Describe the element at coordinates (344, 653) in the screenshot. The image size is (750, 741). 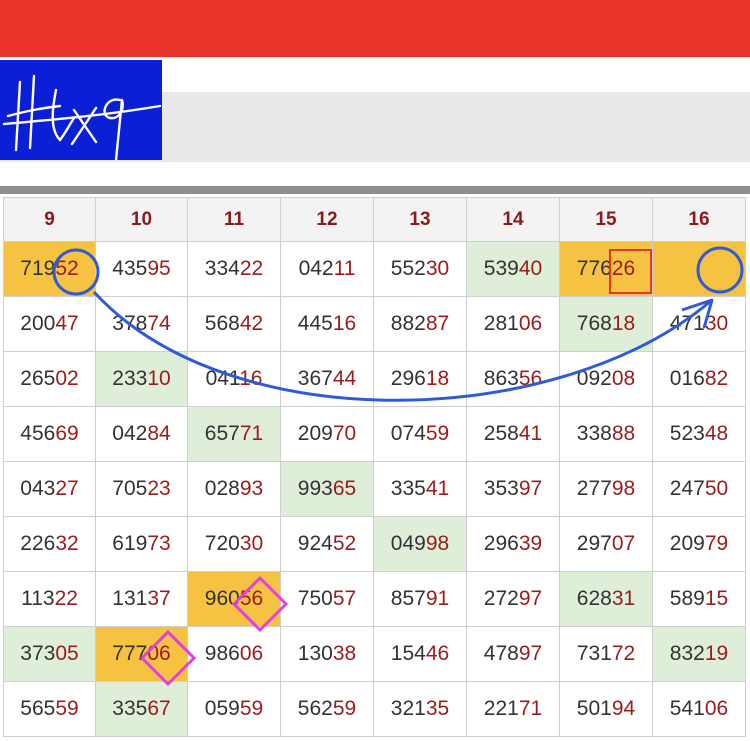
I see `number-last-two-digits: 38` at that location.